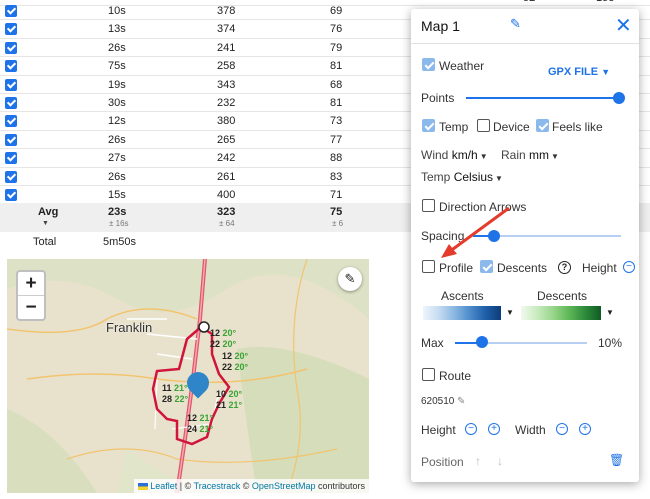 The height and width of the screenshot is (499, 650). I want to click on panel-title: Map 1, so click(440, 26).